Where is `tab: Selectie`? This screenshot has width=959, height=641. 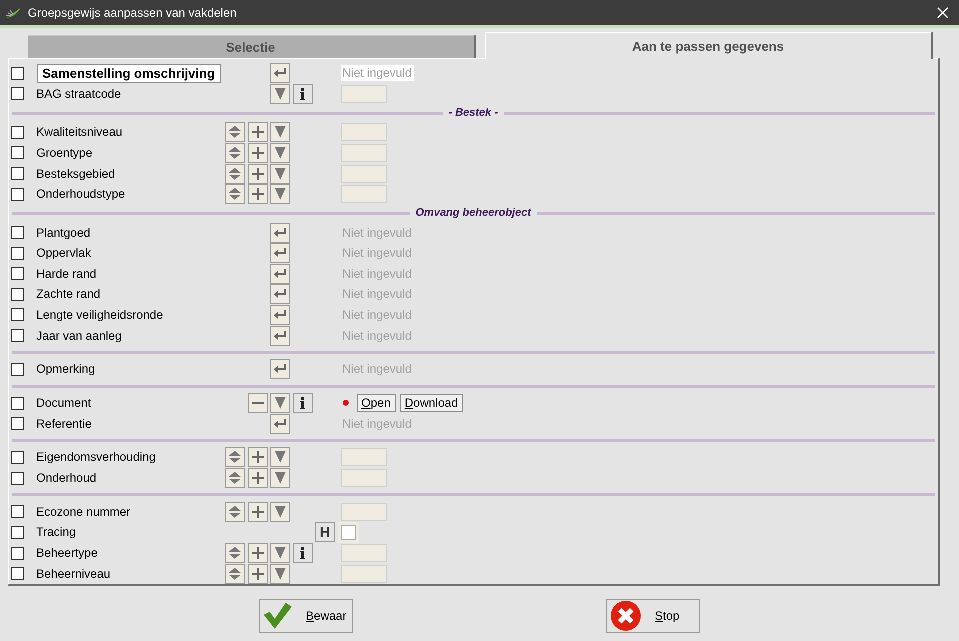 tab: Selectie is located at coordinates (252, 46).